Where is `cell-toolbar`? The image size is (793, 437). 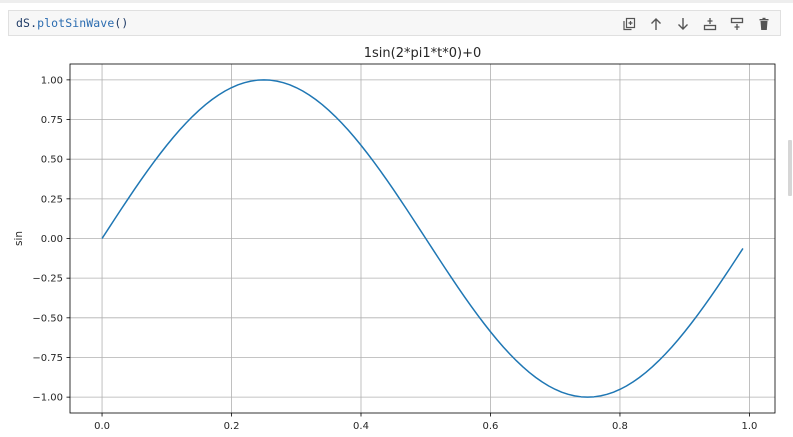
cell-toolbar is located at coordinates (696, 24).